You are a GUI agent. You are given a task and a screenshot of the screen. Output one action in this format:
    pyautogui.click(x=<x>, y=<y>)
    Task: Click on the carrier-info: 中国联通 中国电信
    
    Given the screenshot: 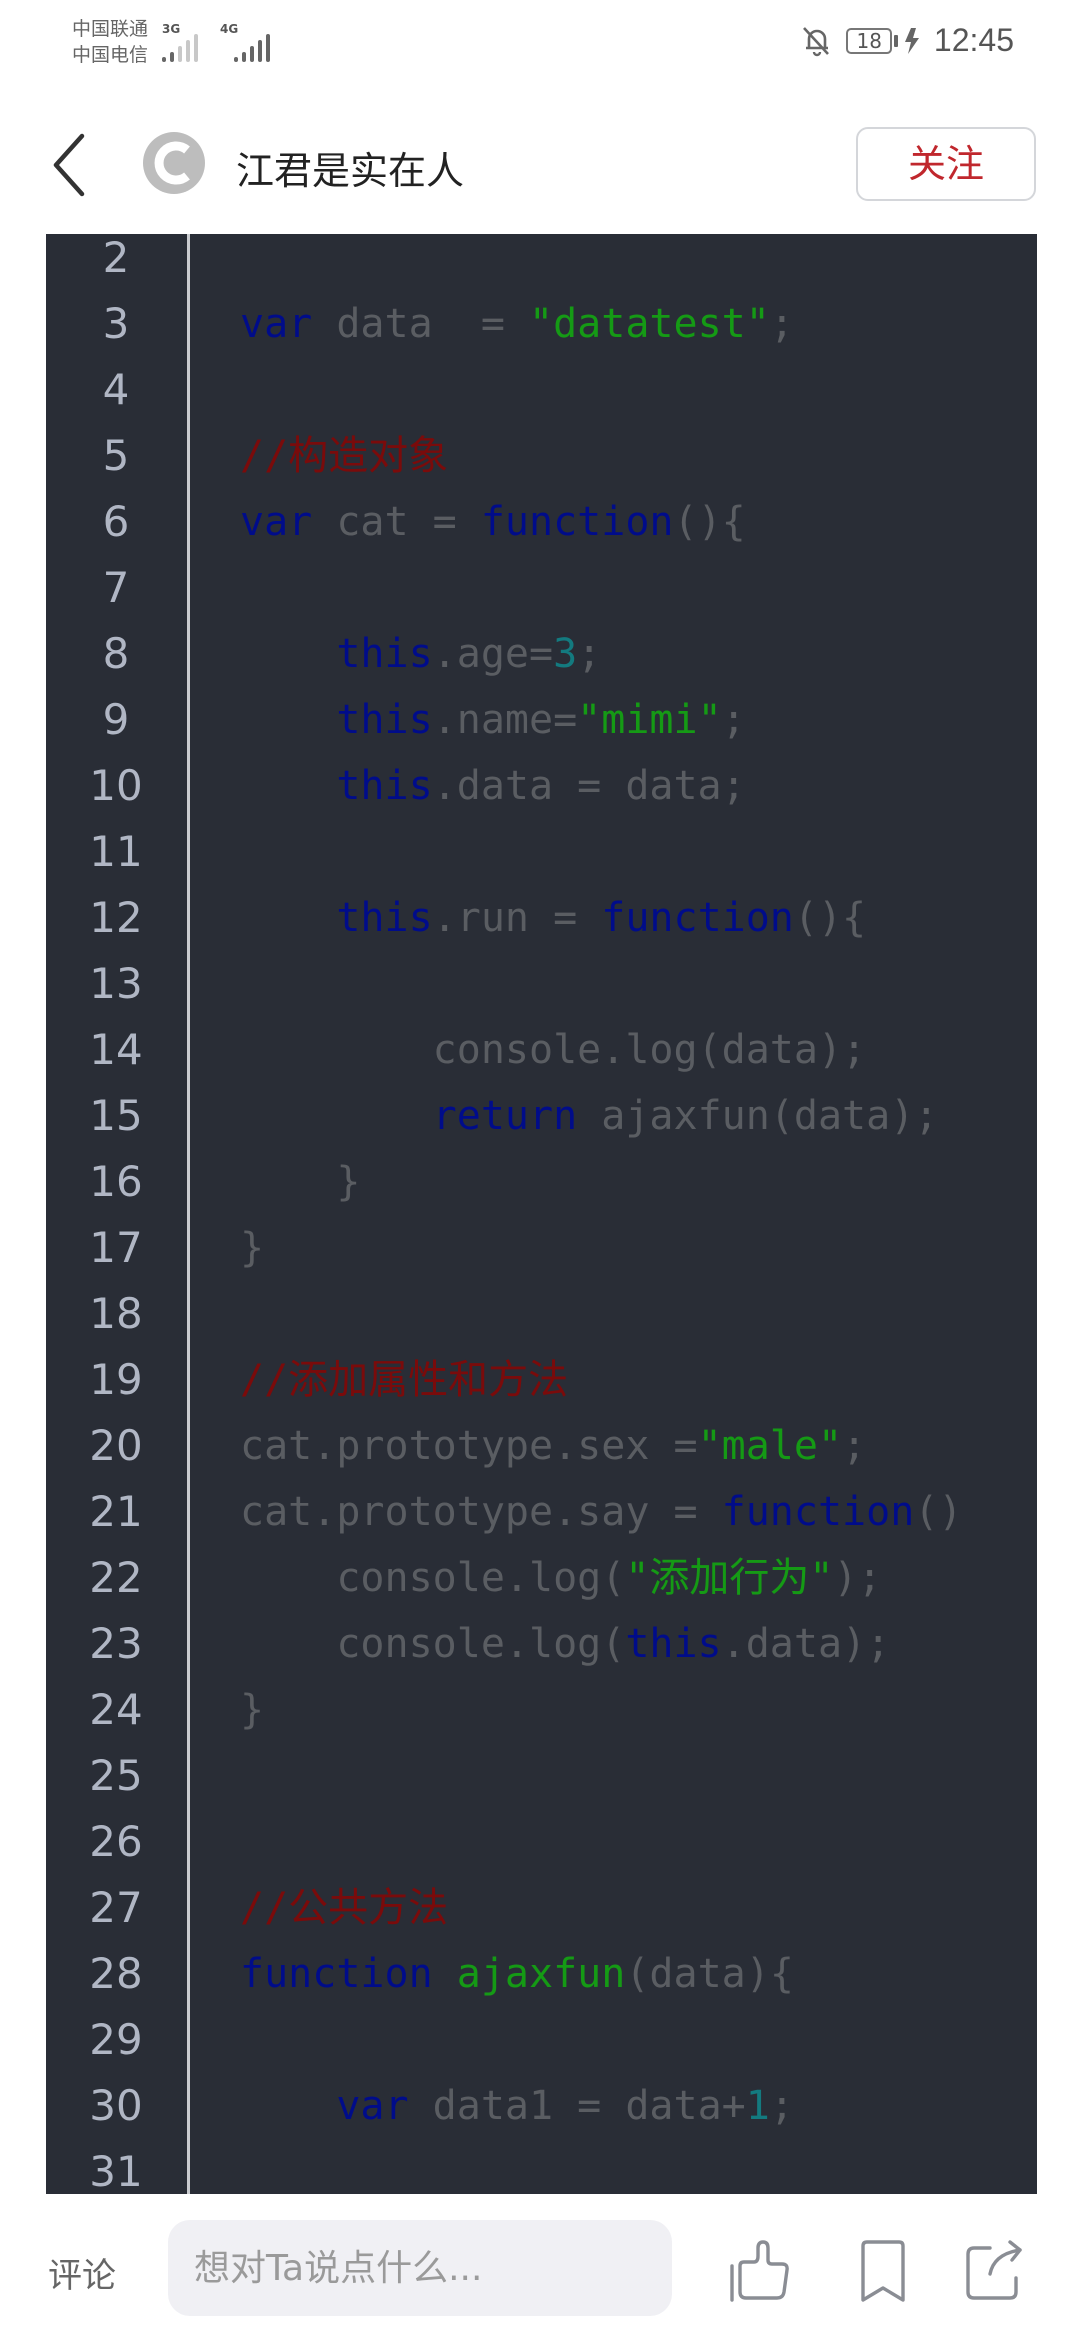 What is the action you would take?
    pyautogui.click(x=110, y=42)
    